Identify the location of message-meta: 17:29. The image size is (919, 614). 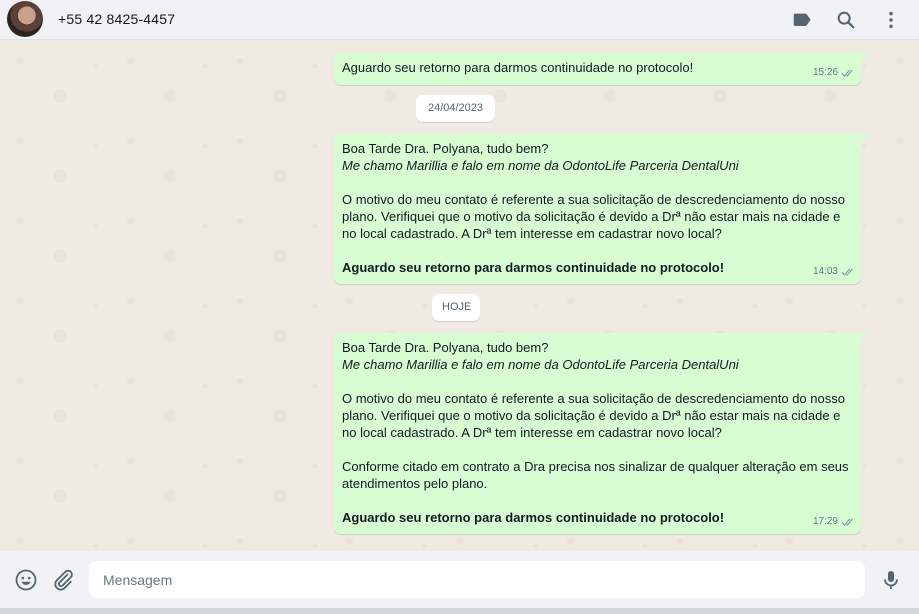
(834, 521).